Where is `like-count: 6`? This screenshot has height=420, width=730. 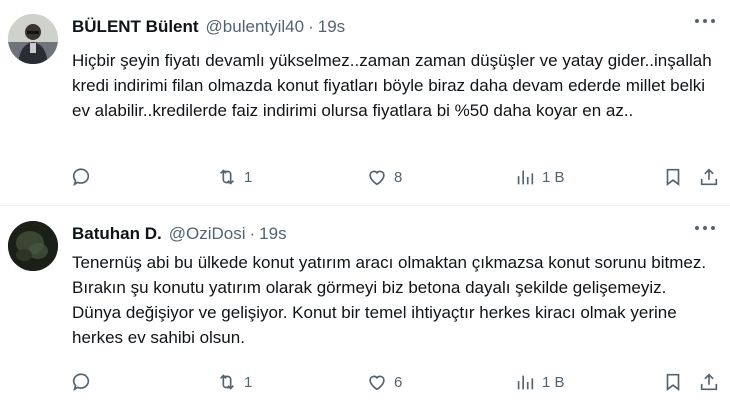
like-count: 6 is located at coordinates (398, 382).